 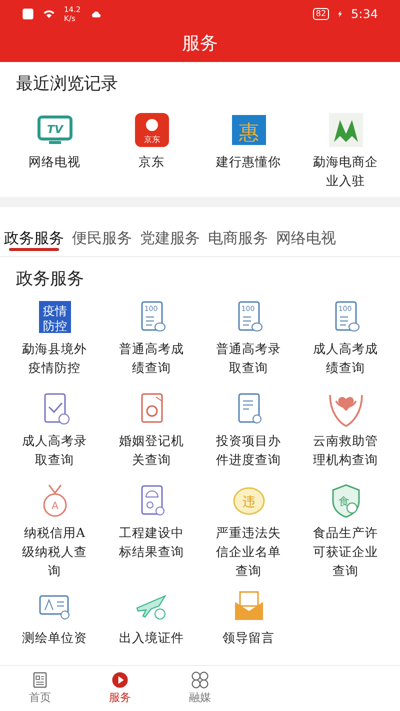 I want to click on service-item: 测绘单位资, so click(x=54, y=626).